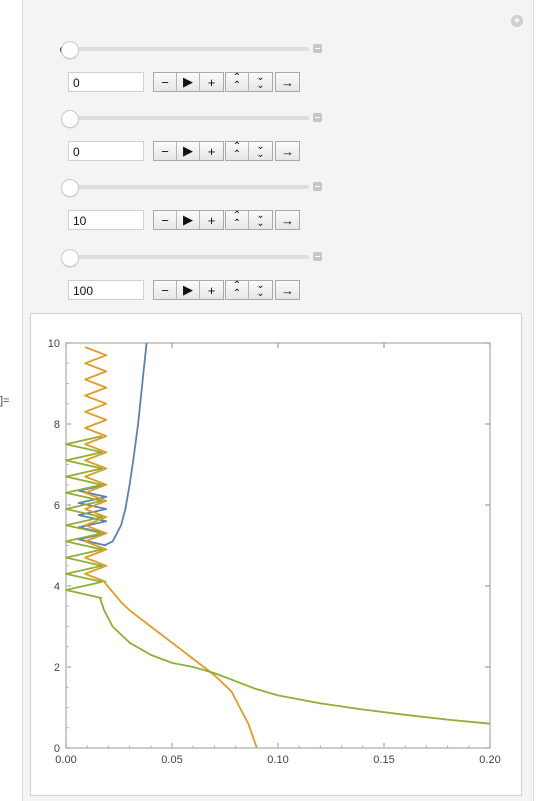 The image size is (540, 801). Describe the element at coordinates (57, 749) in the screenshot. I see `y-tick-label: 0` at that location.